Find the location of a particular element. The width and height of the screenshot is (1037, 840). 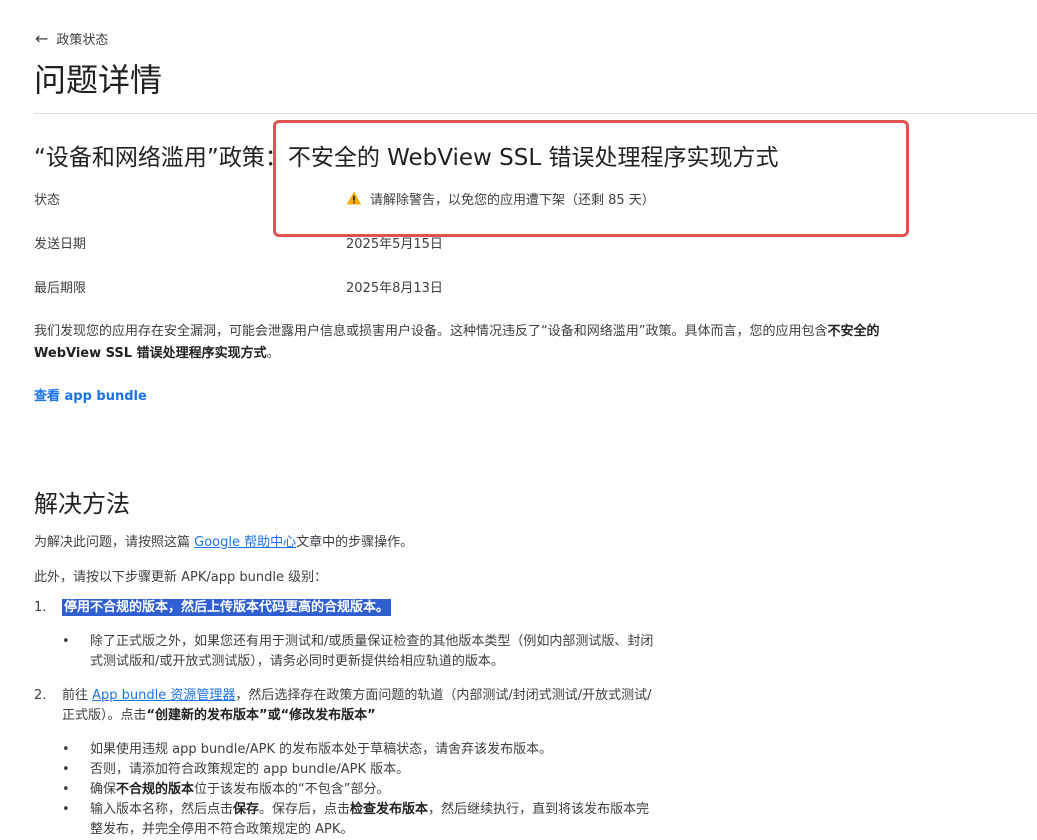

back-link: ← 政策状态 is located at coordinates (71, 38).